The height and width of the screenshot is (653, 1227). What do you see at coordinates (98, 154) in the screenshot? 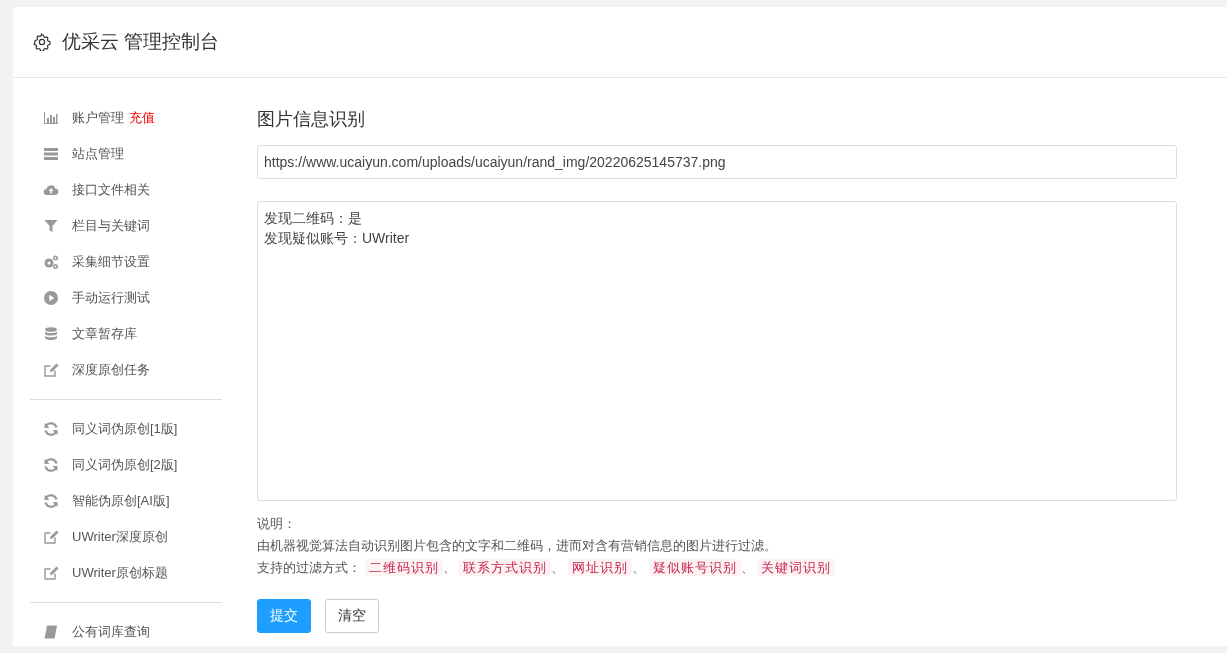
I see `menu-item: 站点管理` at bounding box center [98, 154].